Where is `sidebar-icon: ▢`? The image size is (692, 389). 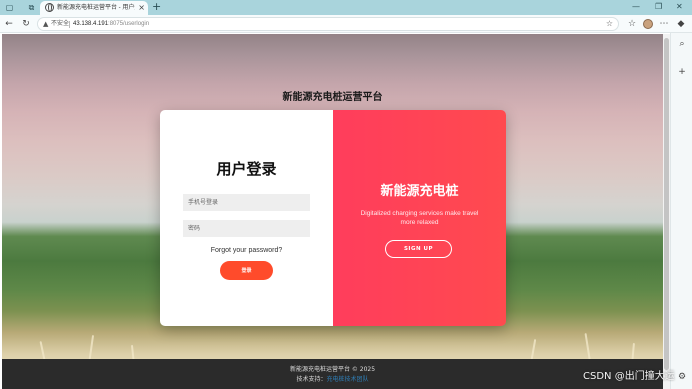 sidebar-icon: ▢ is located at coordinates (9, 7).